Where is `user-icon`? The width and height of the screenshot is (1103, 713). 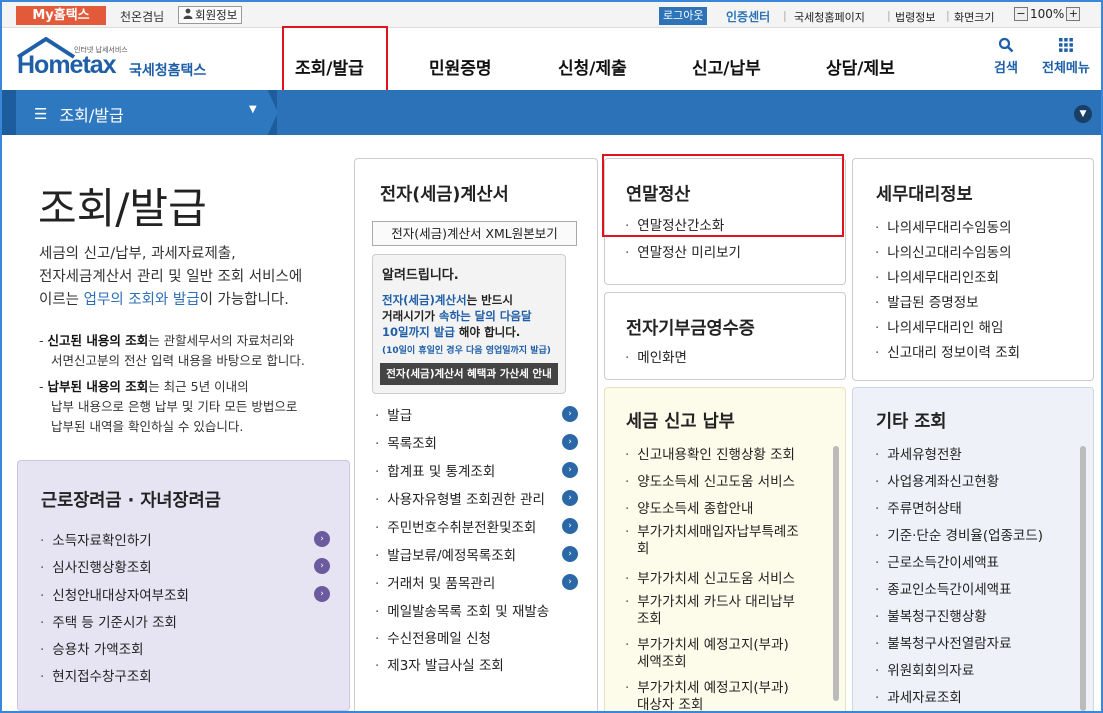 user-icon is located at coordinates (188, 15).